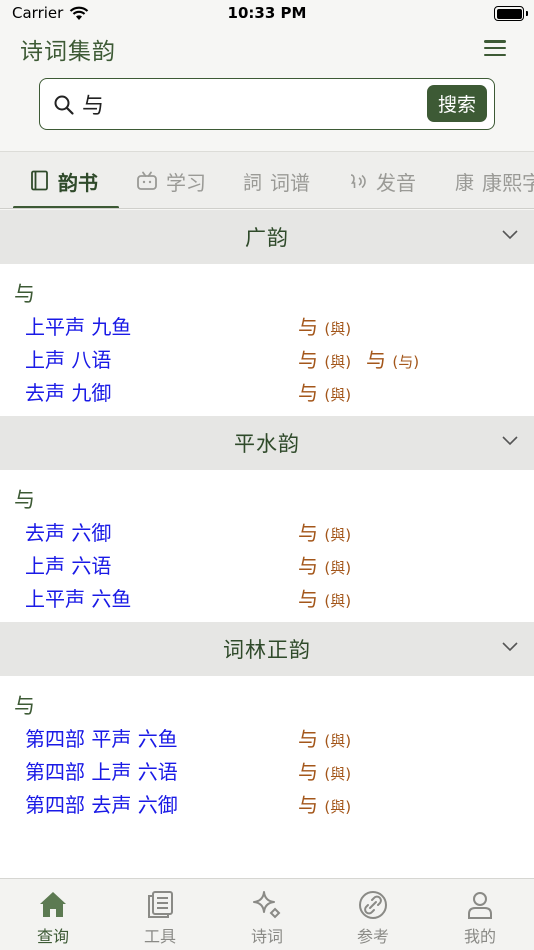 This screenshot has width=534, height=950. I want to click on rhyme-row: 上平声 六鱼 与 (與), so click(267, 599).